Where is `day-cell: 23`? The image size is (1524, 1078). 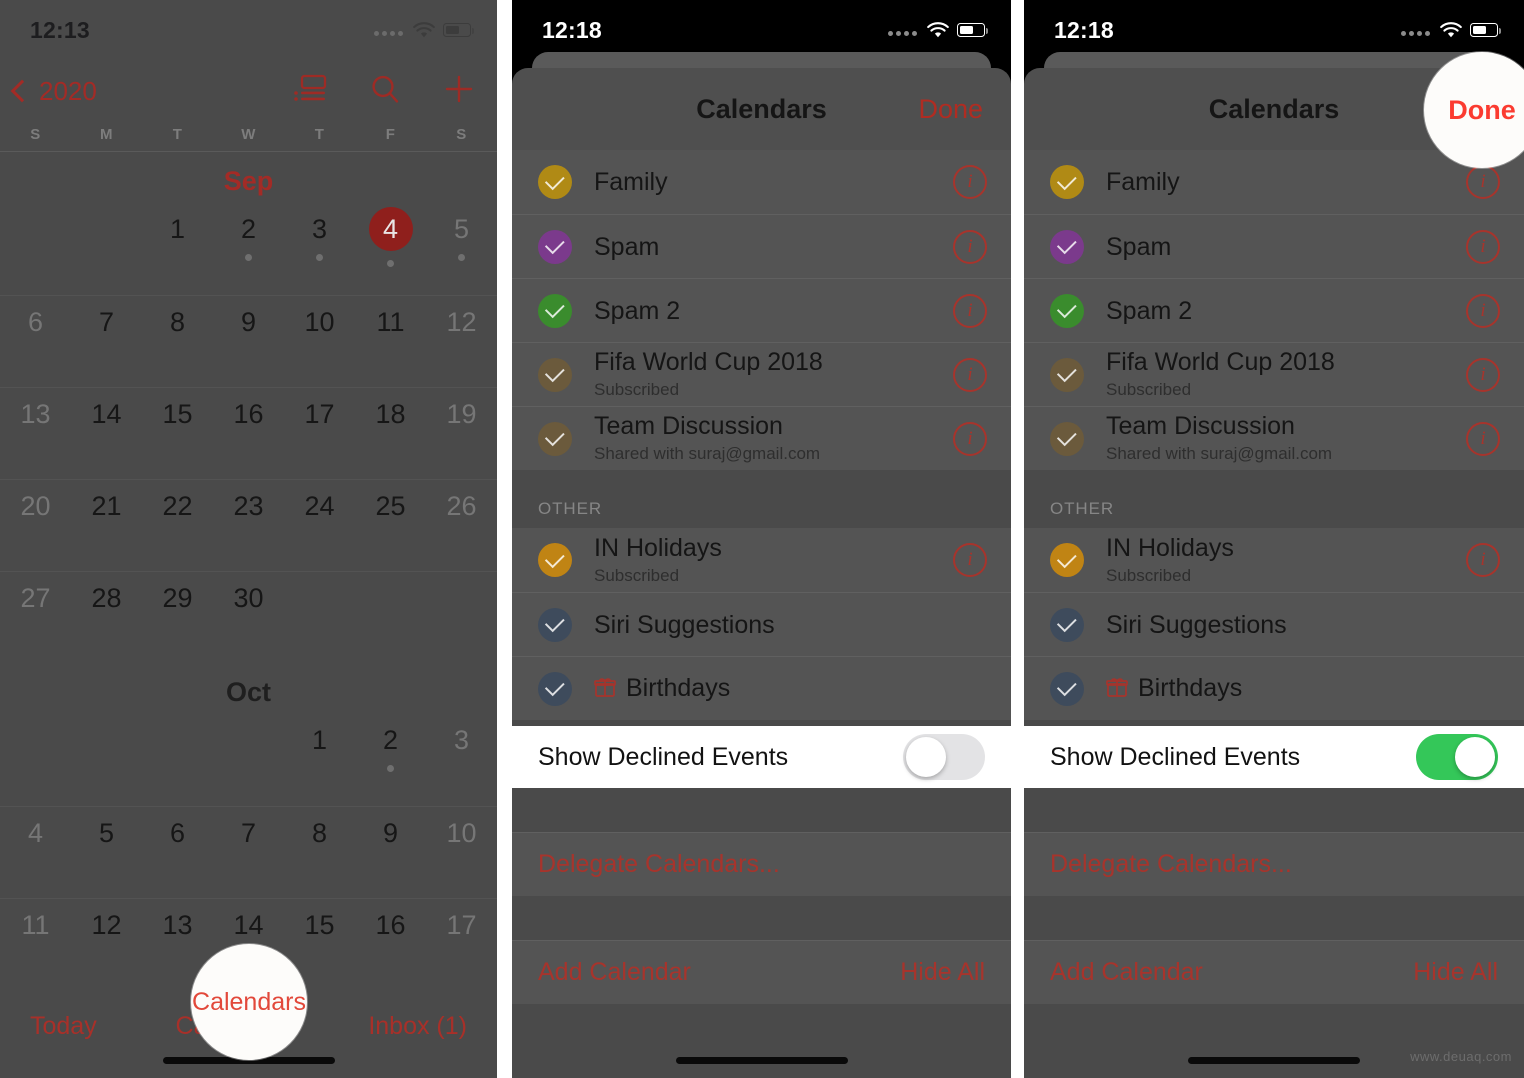
day-cell: 23 is located at coordinates (248, 525).